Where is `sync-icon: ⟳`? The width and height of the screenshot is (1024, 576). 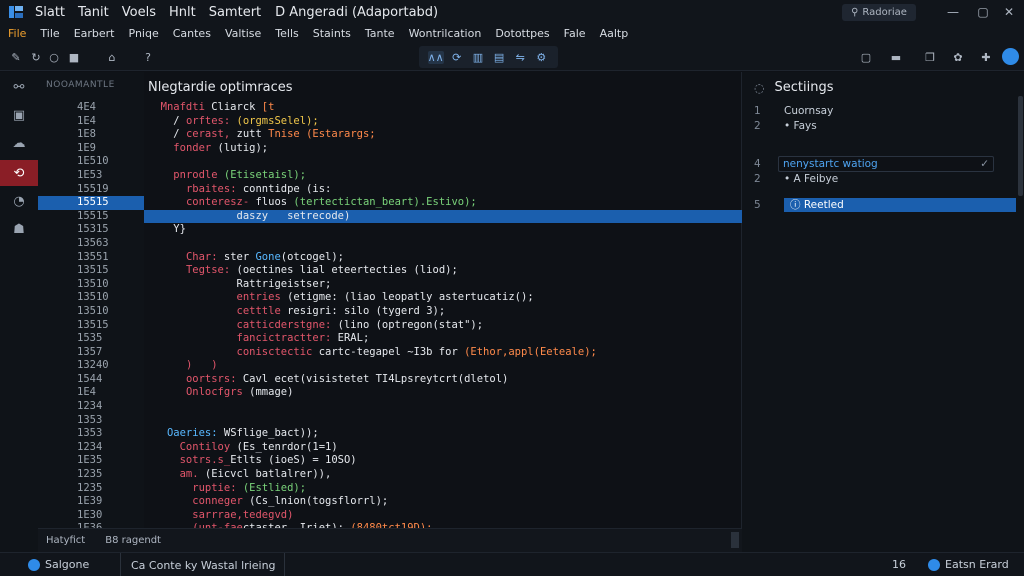
sync-icon: ⟳ is located at coordinates (457, 57).